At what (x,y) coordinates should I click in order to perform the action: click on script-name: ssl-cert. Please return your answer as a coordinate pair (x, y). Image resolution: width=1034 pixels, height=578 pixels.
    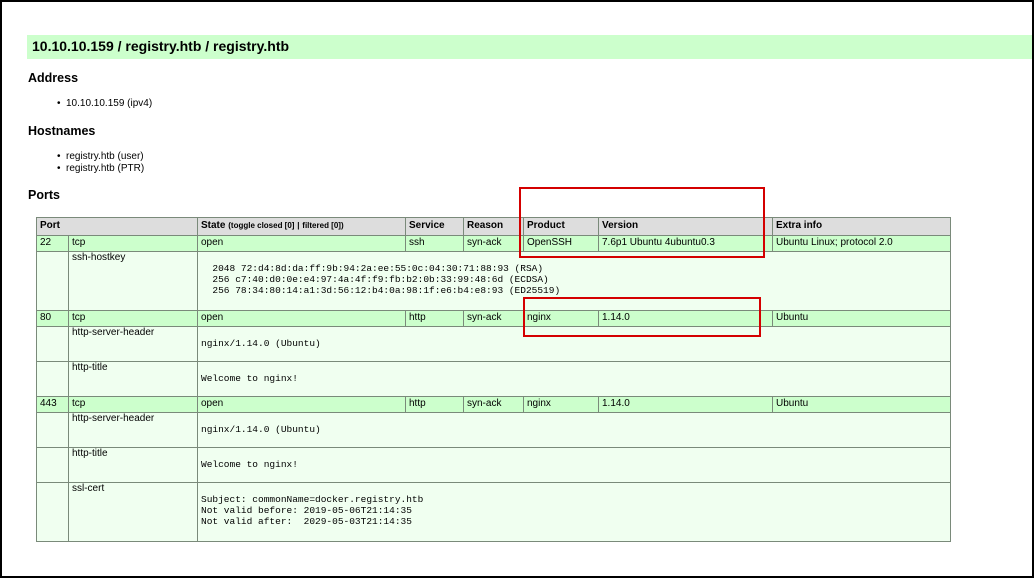
    Looking at the image, I should click on (133, 512).